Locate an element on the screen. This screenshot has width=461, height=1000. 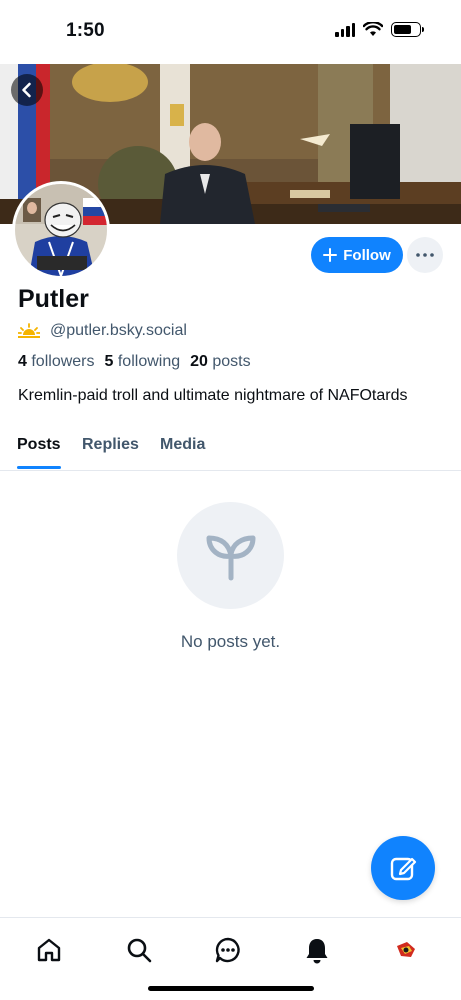
following-stat: 5 following is located at coordinates (143, 362).